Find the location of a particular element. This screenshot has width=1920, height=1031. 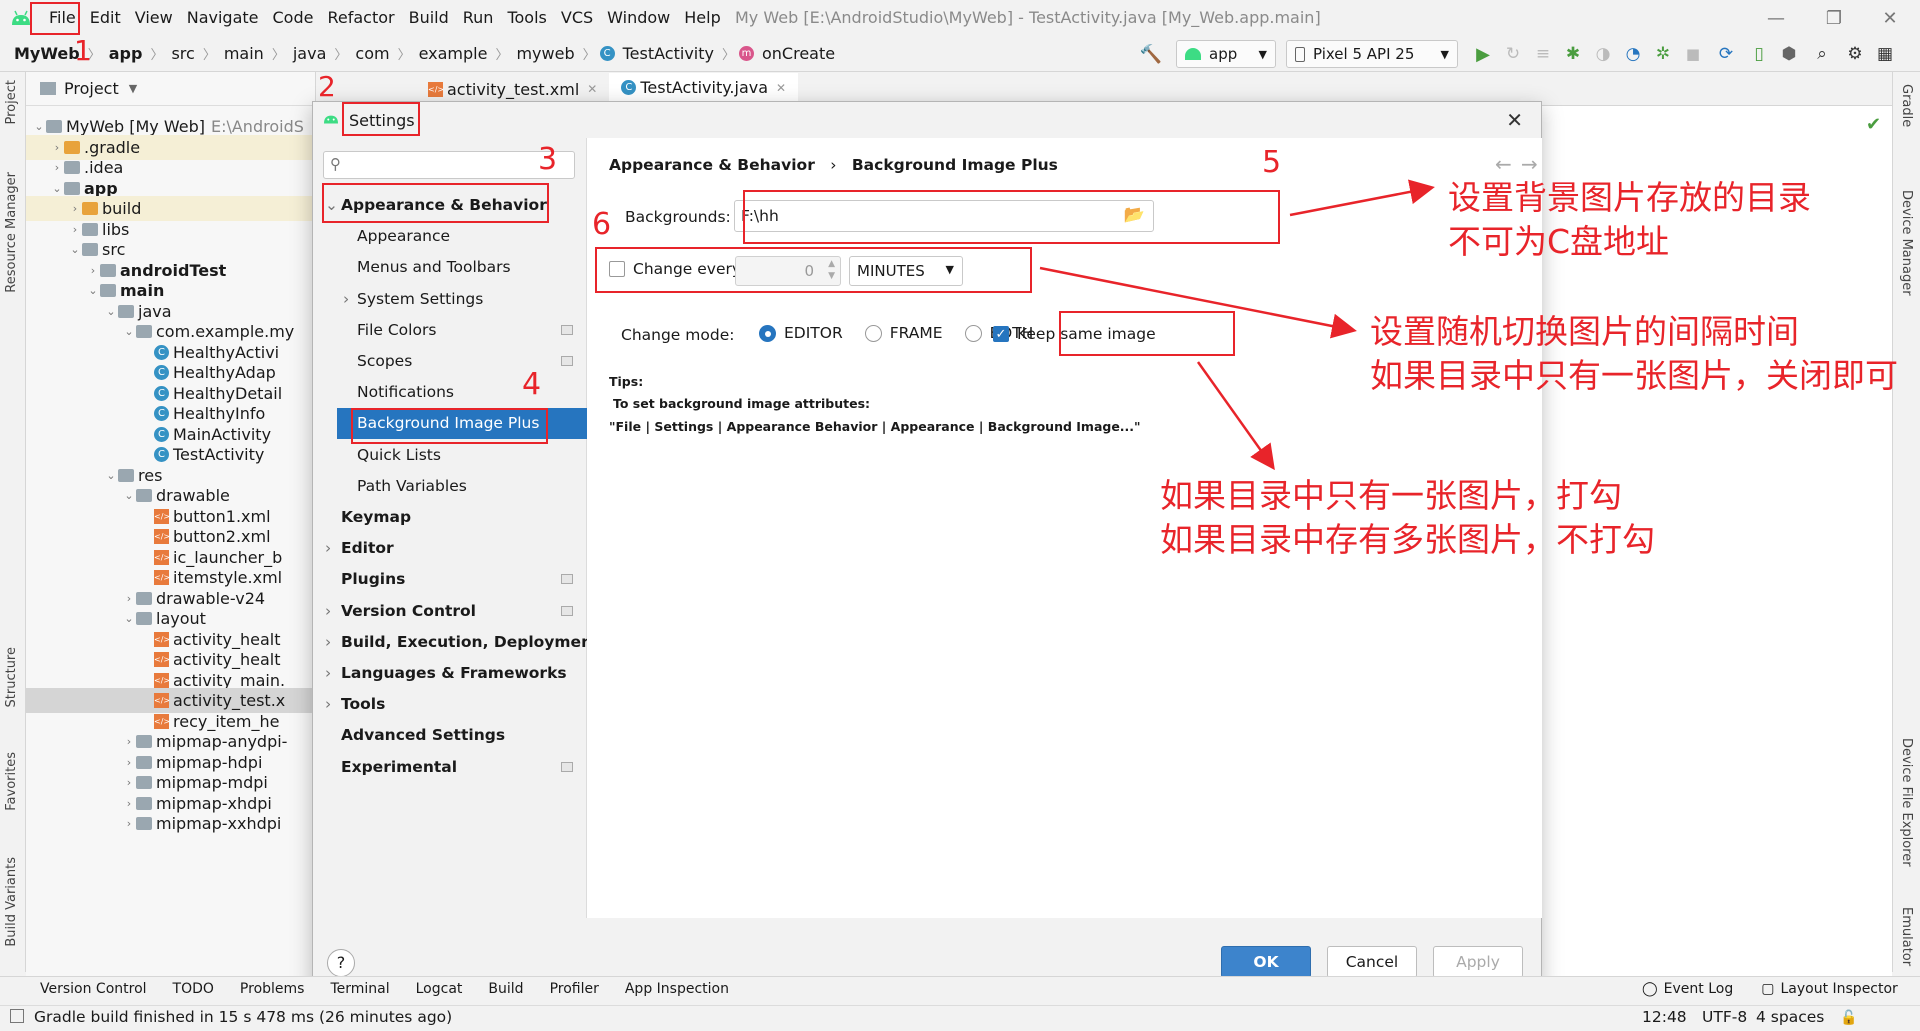

note-5-line1: 设置背景图片存放的目录 is located at coordinates (1629, 197).